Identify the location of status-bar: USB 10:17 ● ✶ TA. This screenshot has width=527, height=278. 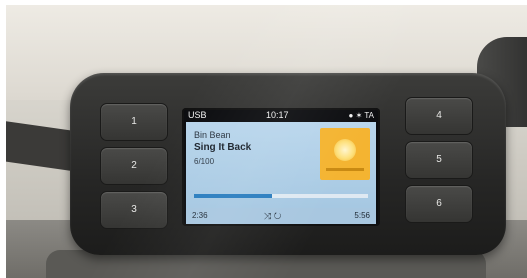
(281, 115).